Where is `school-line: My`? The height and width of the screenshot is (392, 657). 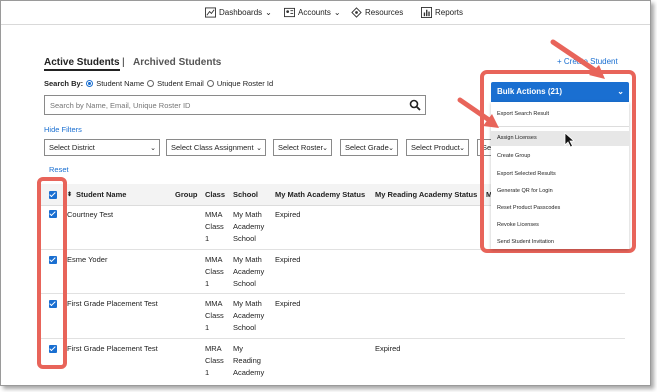
school-line: My is located at coordinates (238, 348).